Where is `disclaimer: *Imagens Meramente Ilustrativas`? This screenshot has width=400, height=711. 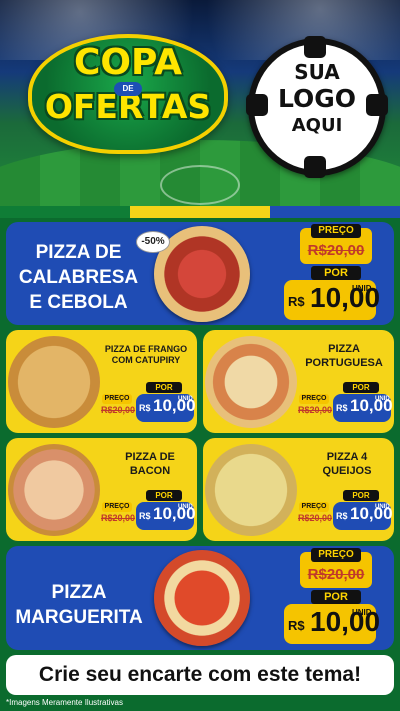
disclaimer: *Imagens Meramente Ilustrativas is located at coordinates (64, 702).